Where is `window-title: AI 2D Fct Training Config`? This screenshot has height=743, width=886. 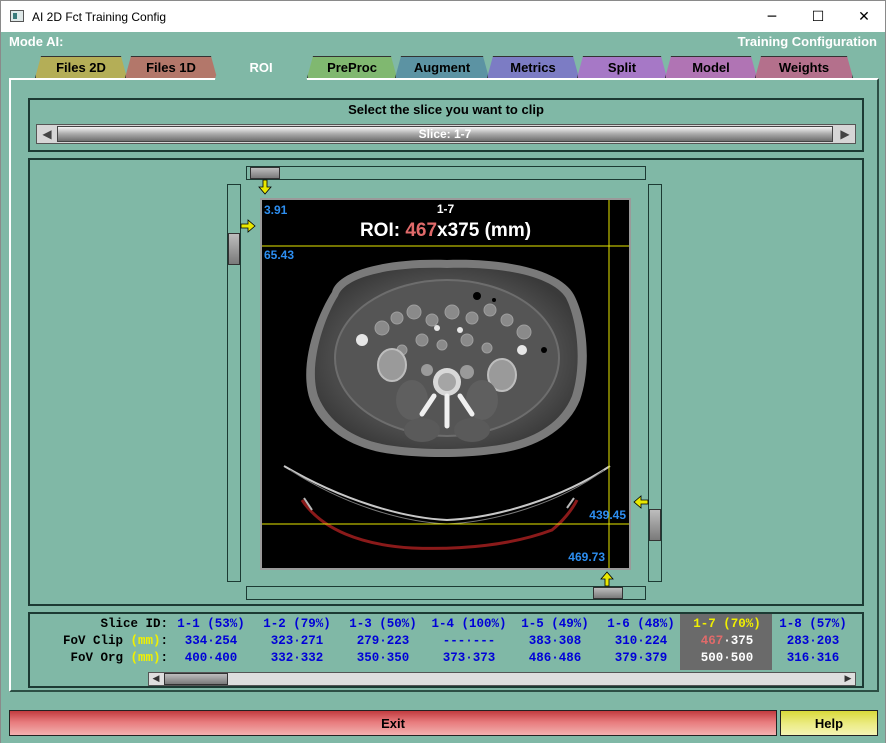 window-title: AI 2D Fct Training Config is located at coordinates (99, 17).